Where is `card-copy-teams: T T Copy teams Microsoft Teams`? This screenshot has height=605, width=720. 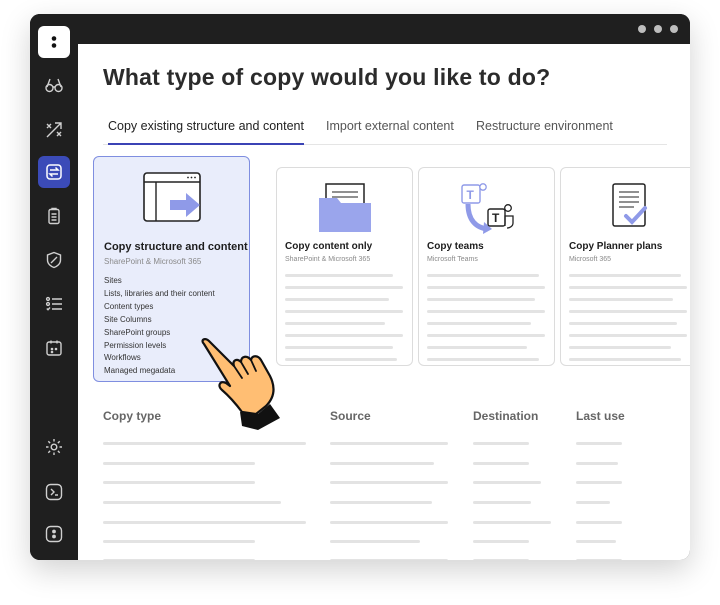 card-copy-teams: T T Copy teams Microsoft Teams is located at coordinates (486, 266).